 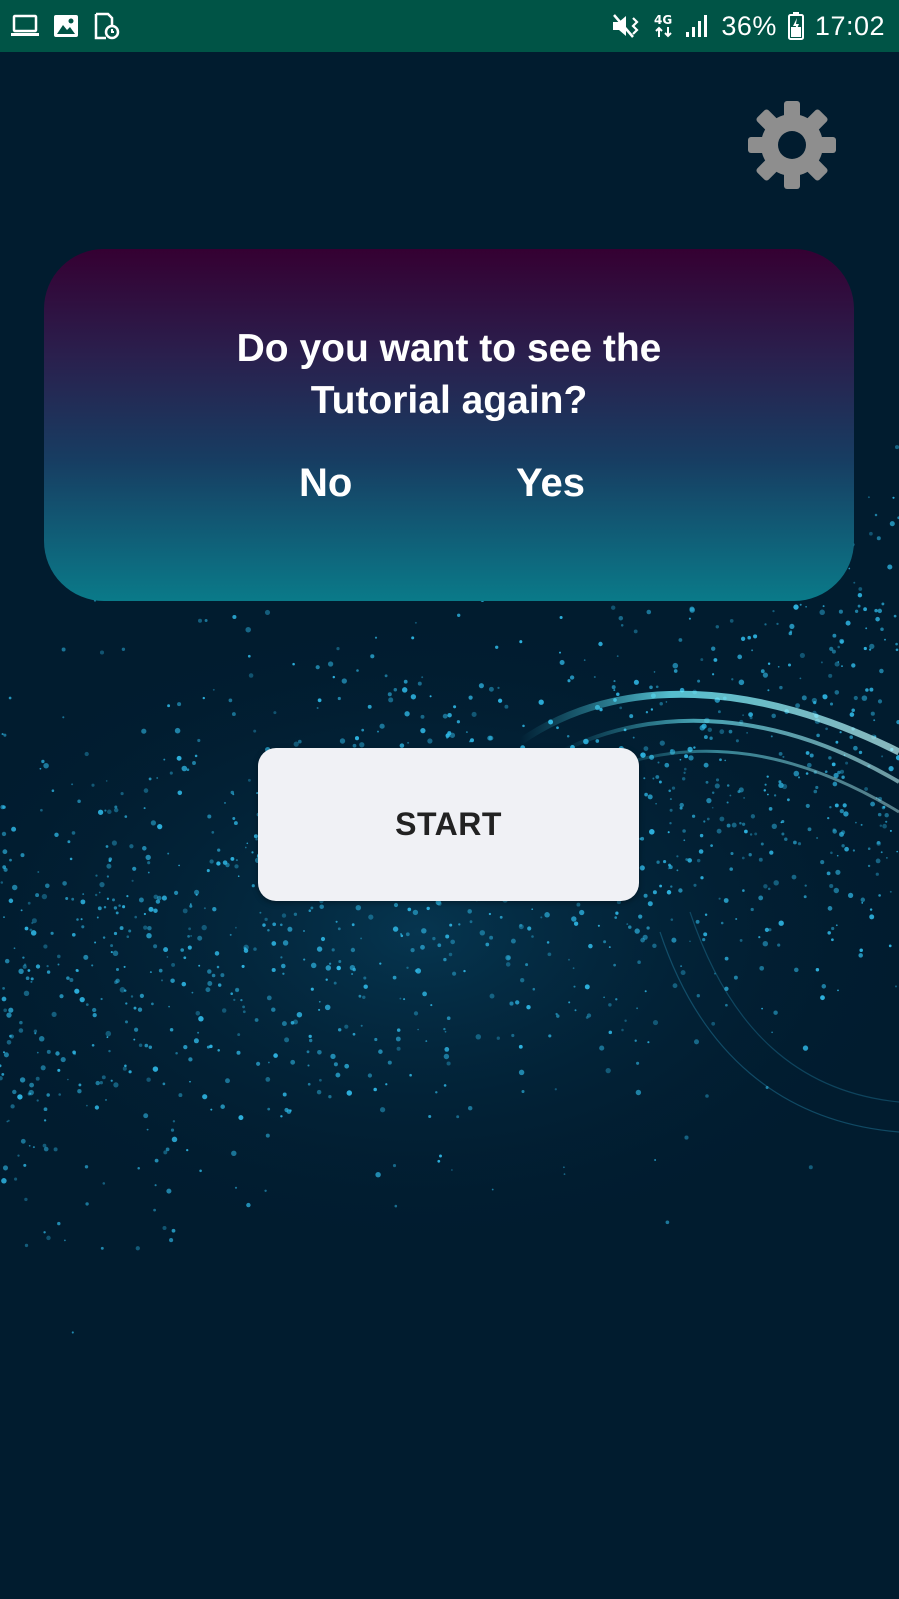 I want to click on network-4g-icon: 4G, so click(x=664, y=26).